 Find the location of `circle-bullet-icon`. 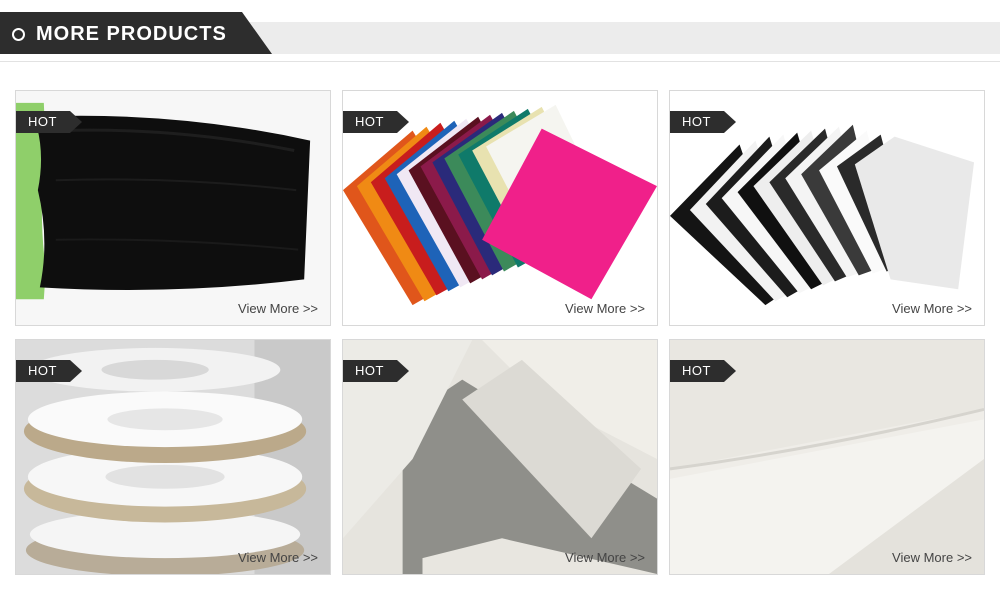

circle-bullet-icon is located at coordinates (18, 34).